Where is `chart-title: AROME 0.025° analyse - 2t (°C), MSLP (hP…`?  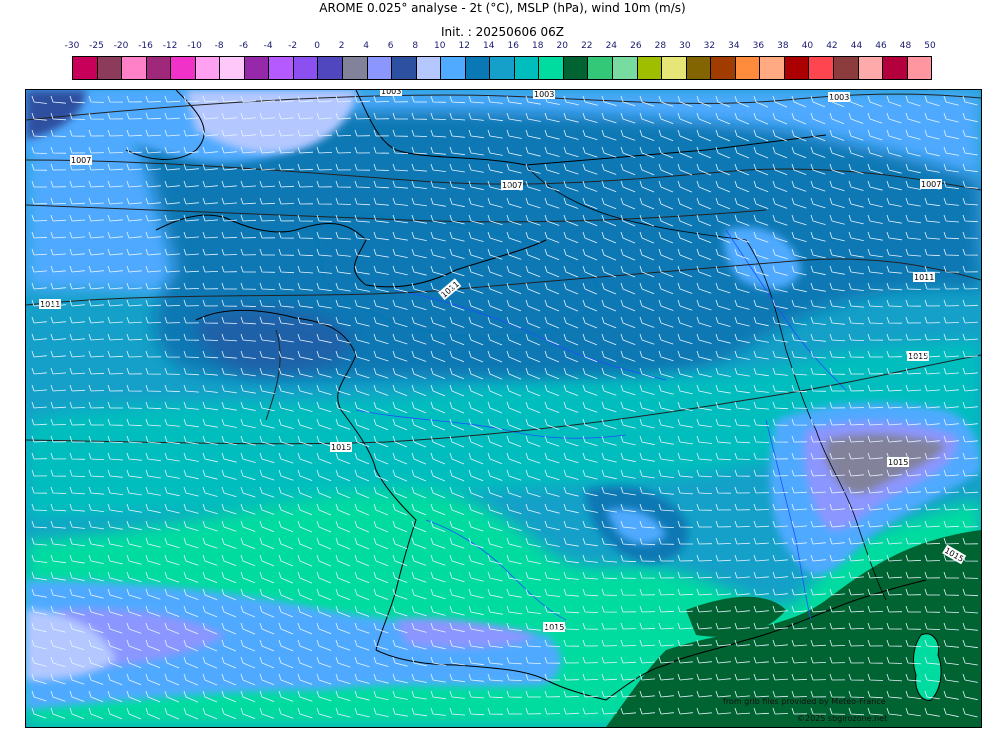
chart-title: AROME 0.025° analyse - 2t (°C), MSLP (hP… is located at coordinates (502, 8).